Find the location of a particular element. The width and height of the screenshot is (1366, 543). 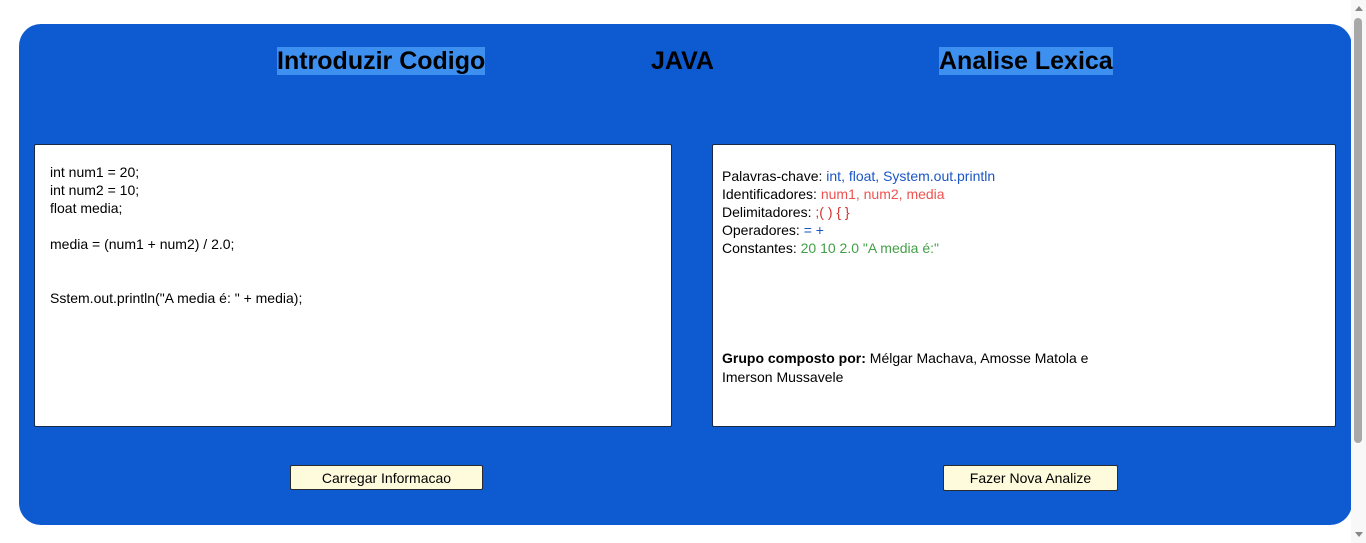

analise-heading-text: Analise Lexica is located at coordinates (1026, 61).